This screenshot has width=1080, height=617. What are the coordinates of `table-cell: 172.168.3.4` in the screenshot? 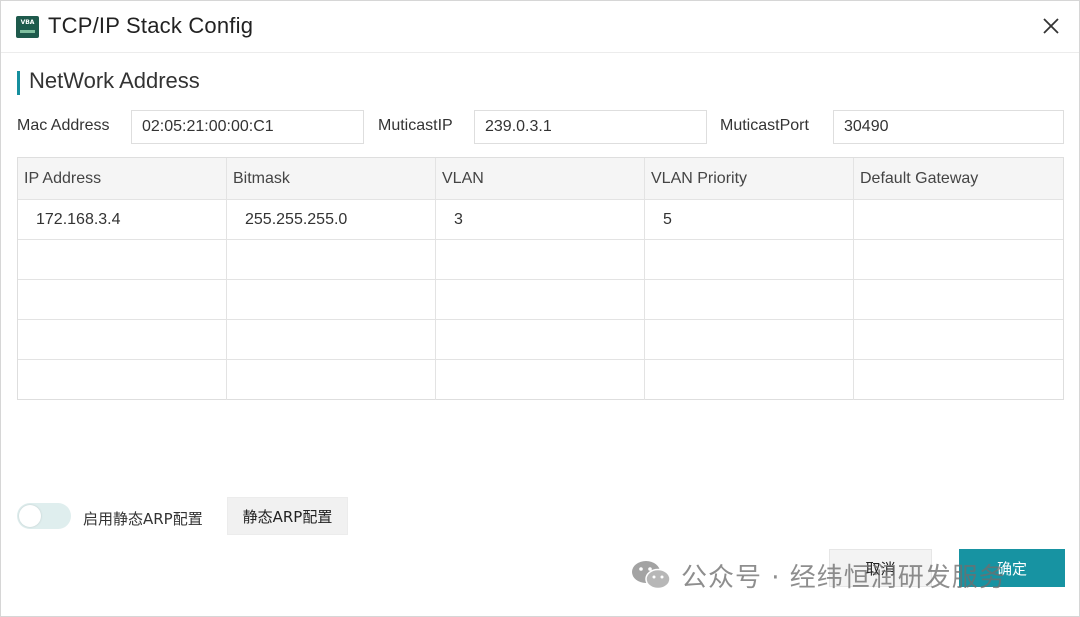 It's located at (122, 219).